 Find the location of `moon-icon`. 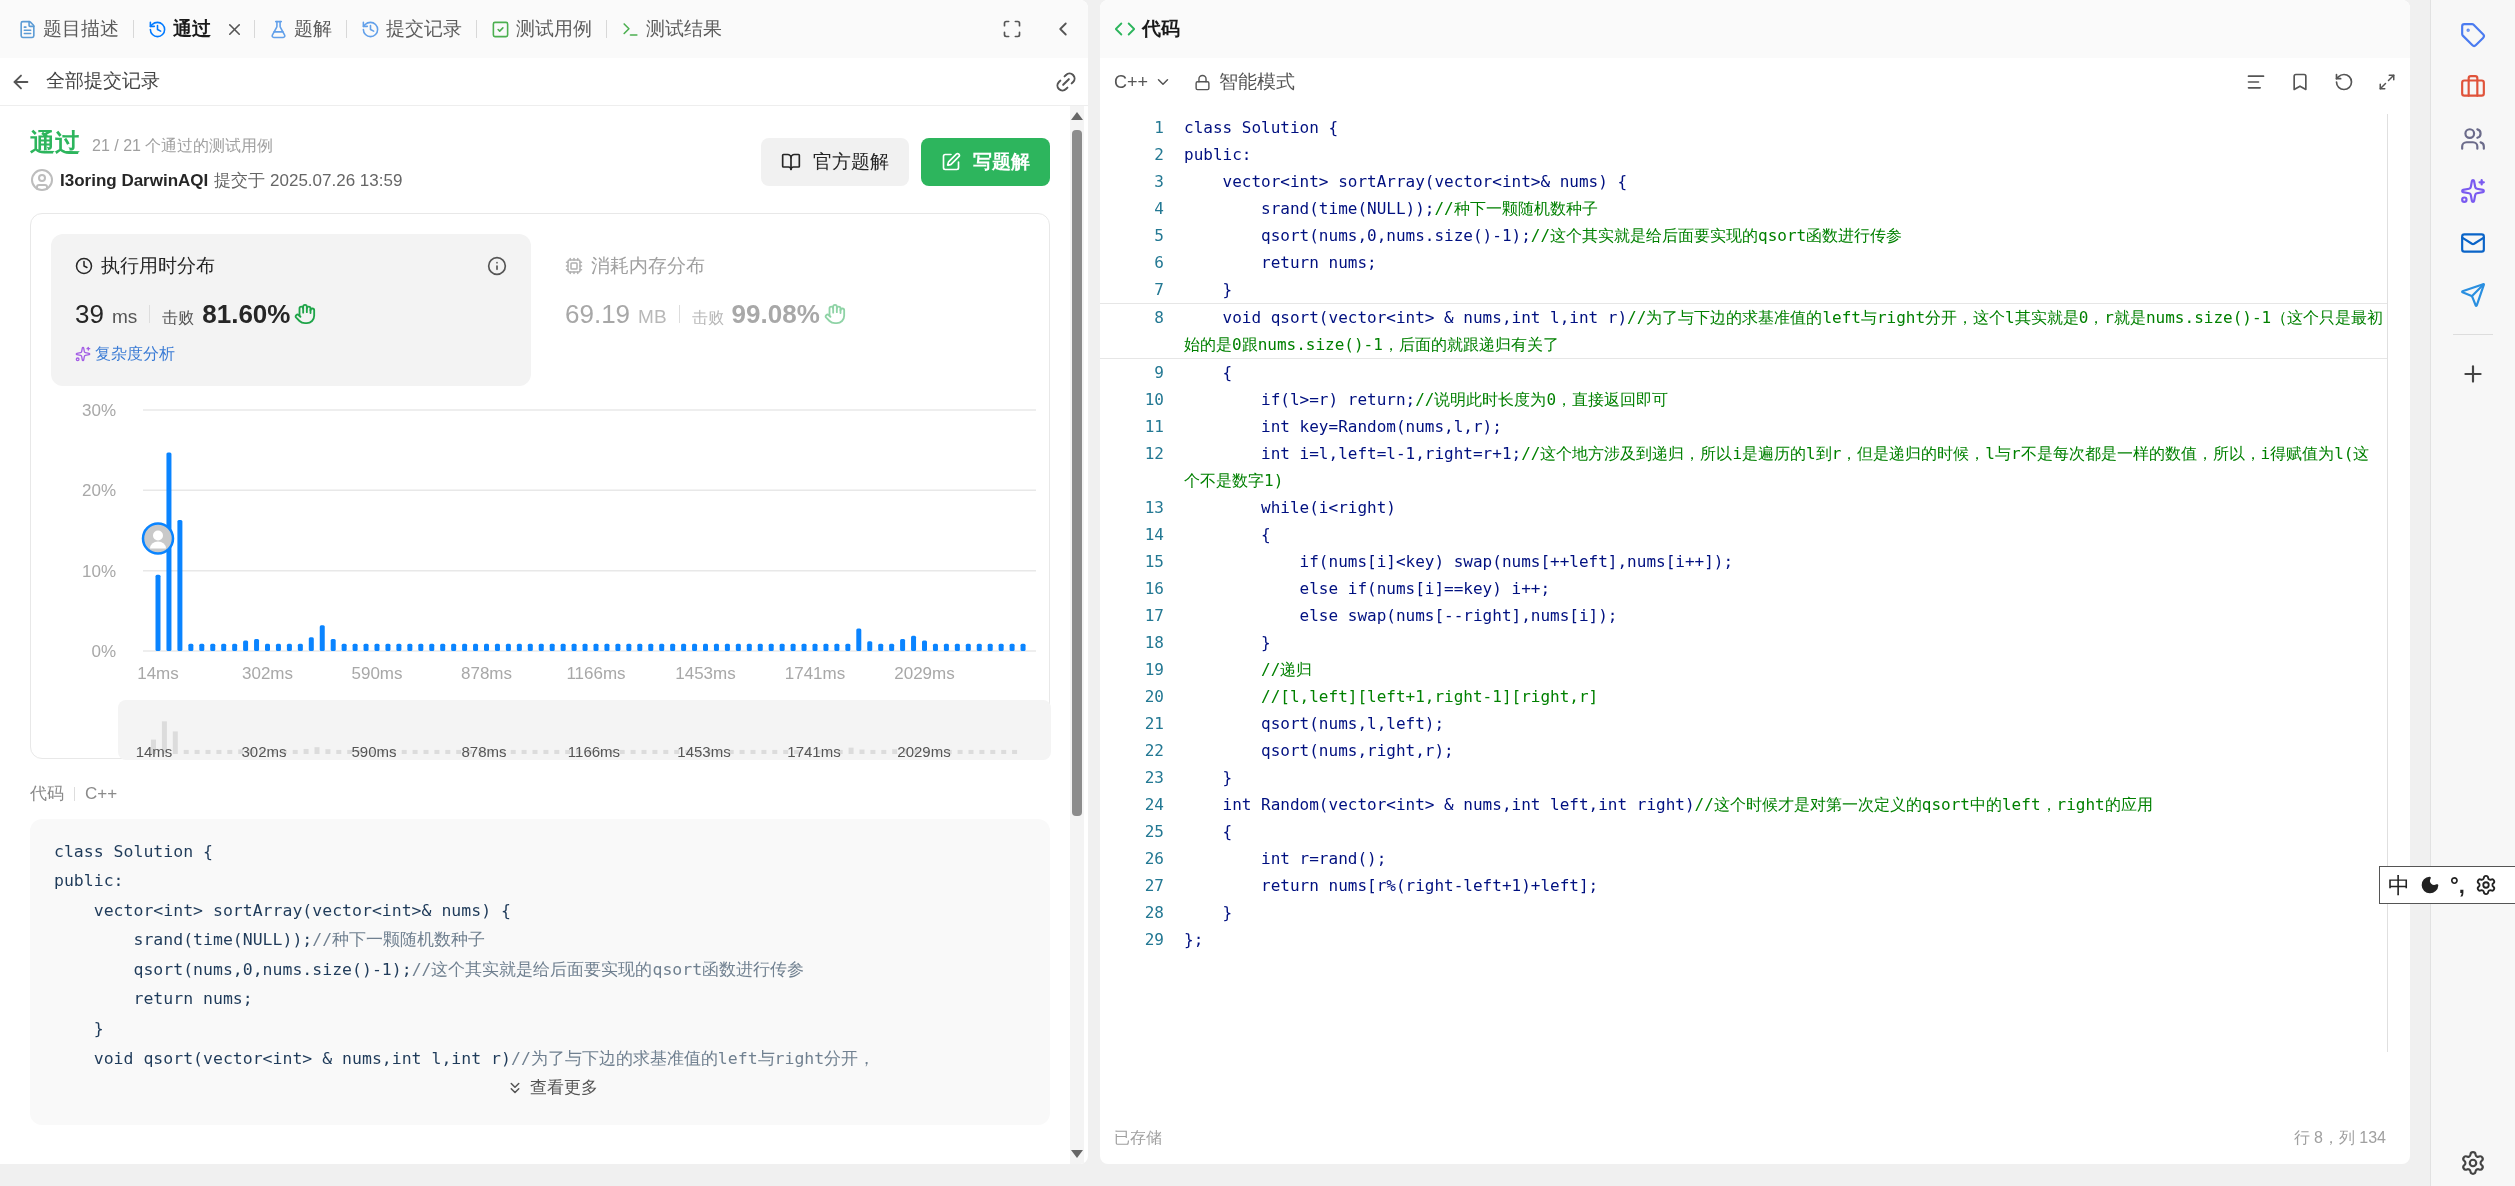

moon-icon is located at coordinates (2430, 885).